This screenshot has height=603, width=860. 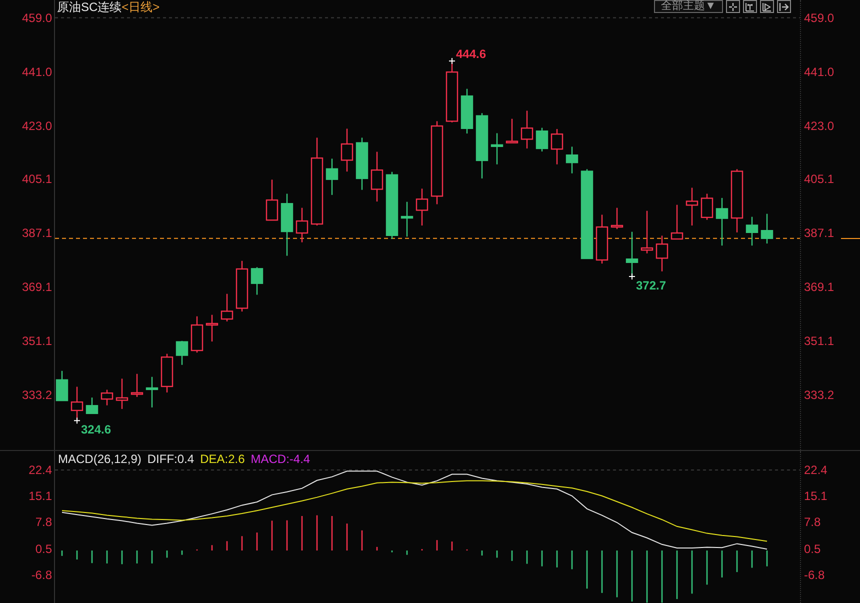 I want to click on indicator-legend: DEA:2.6, so click(x=222, y=459).